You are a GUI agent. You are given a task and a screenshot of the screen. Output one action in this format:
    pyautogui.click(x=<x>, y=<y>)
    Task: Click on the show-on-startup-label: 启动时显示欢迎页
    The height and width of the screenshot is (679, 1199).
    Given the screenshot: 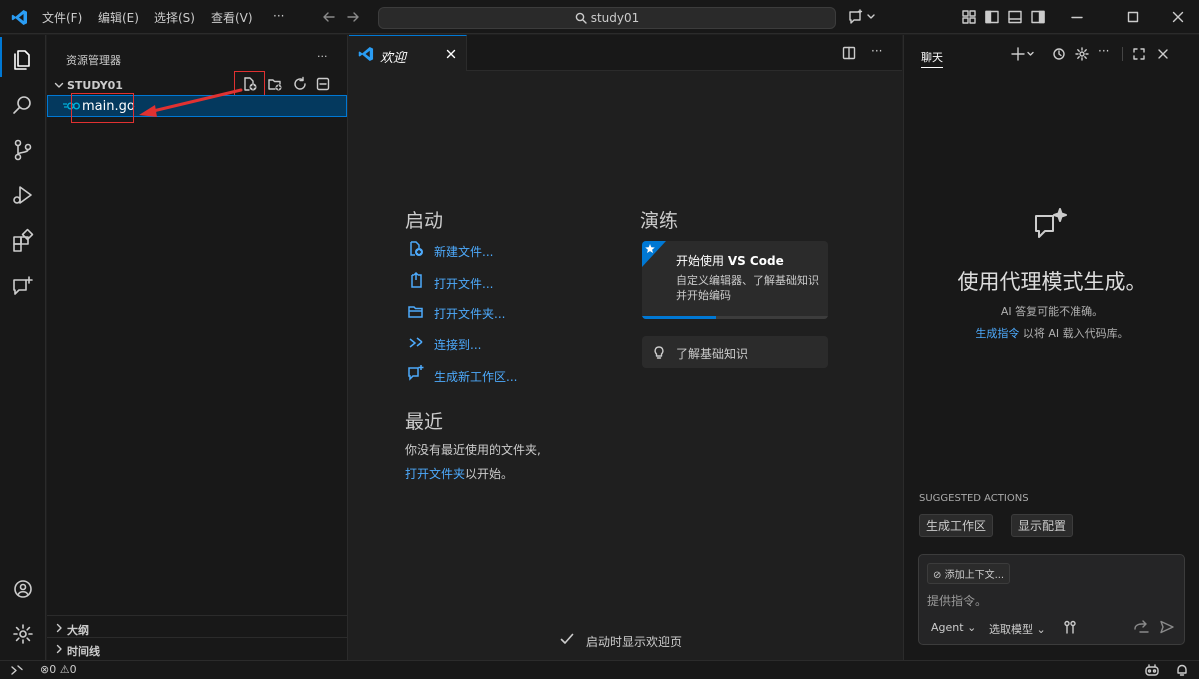 What is the action you would take?
    pyautogui.click(x=634, y=641)
    